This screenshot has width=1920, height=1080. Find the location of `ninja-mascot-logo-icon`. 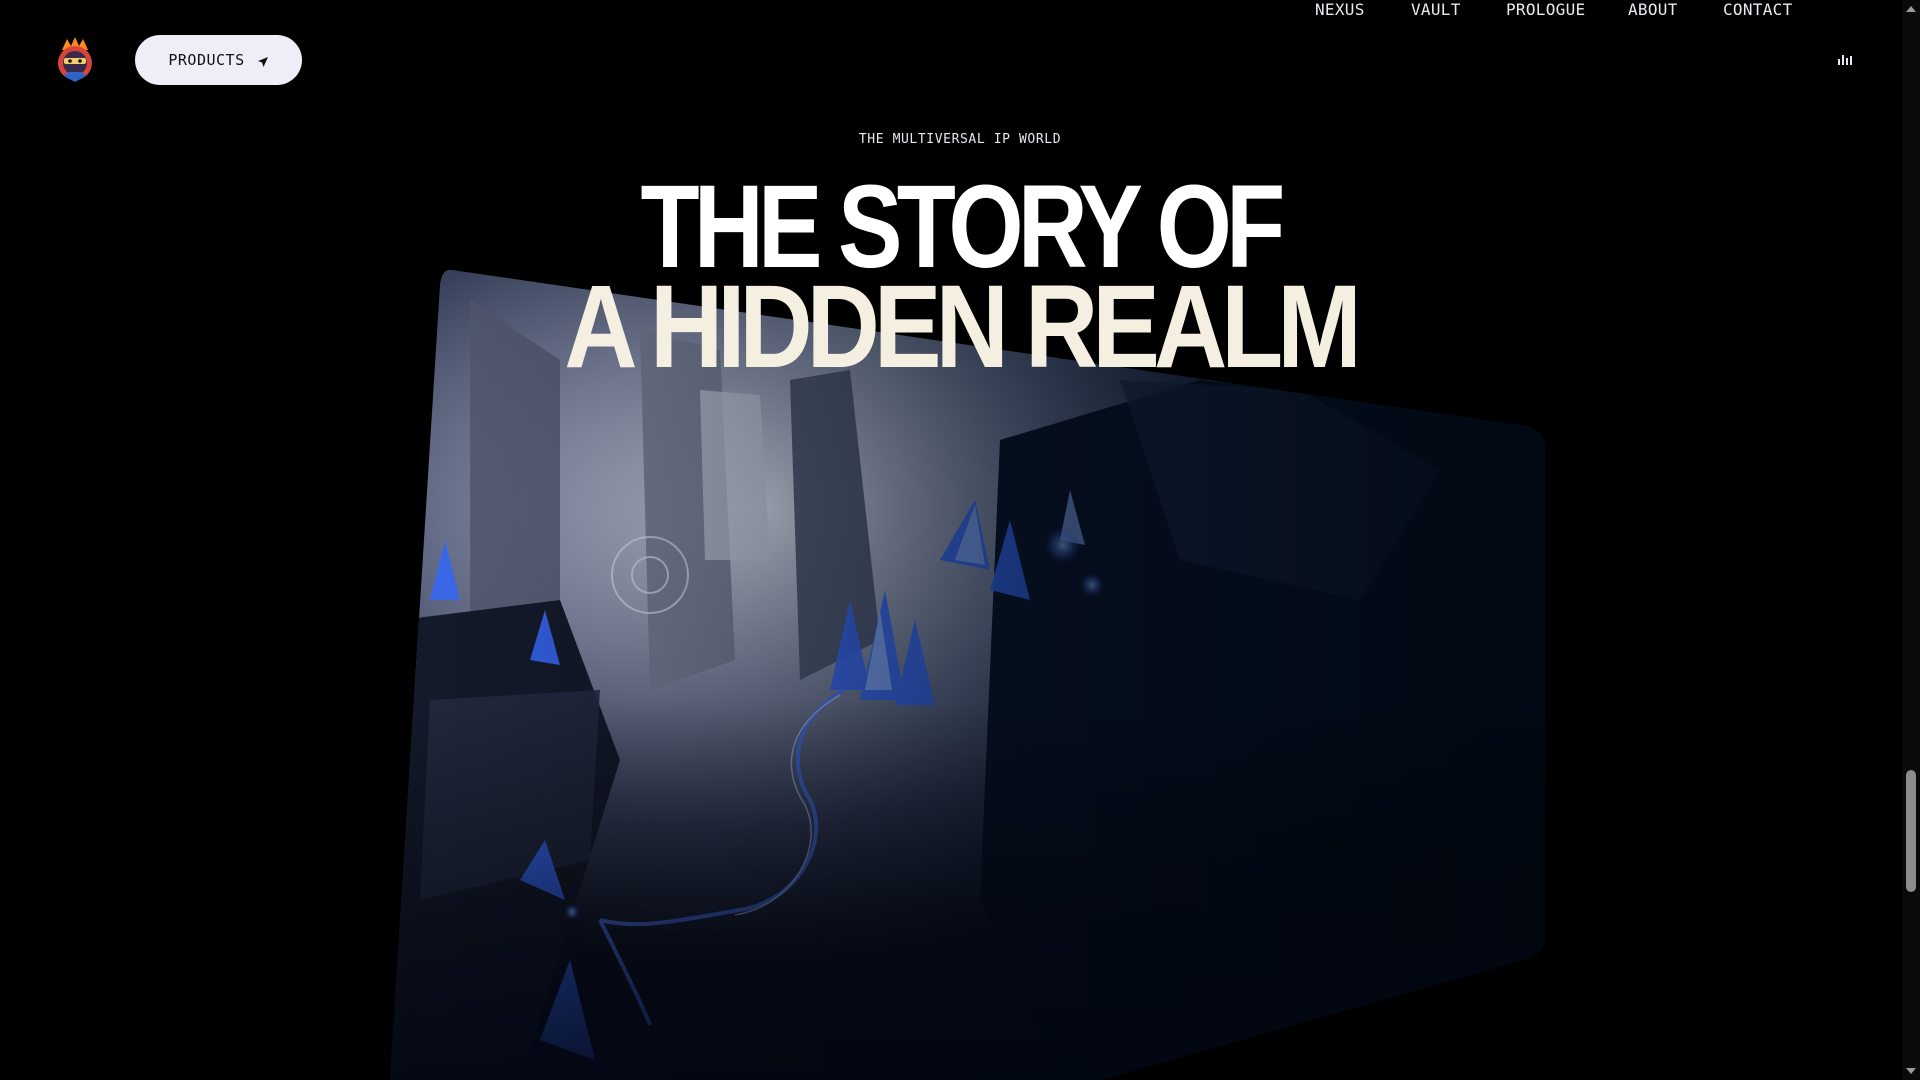

ninja-mascot-logo-icon is located at coordinates (75, 60).